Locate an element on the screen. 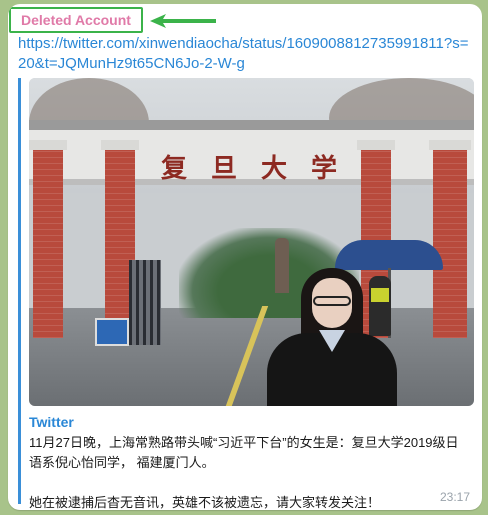 The width and height of the screenshot is (488, 515). gate-char: 旦 is located at coordinates (224, 169).